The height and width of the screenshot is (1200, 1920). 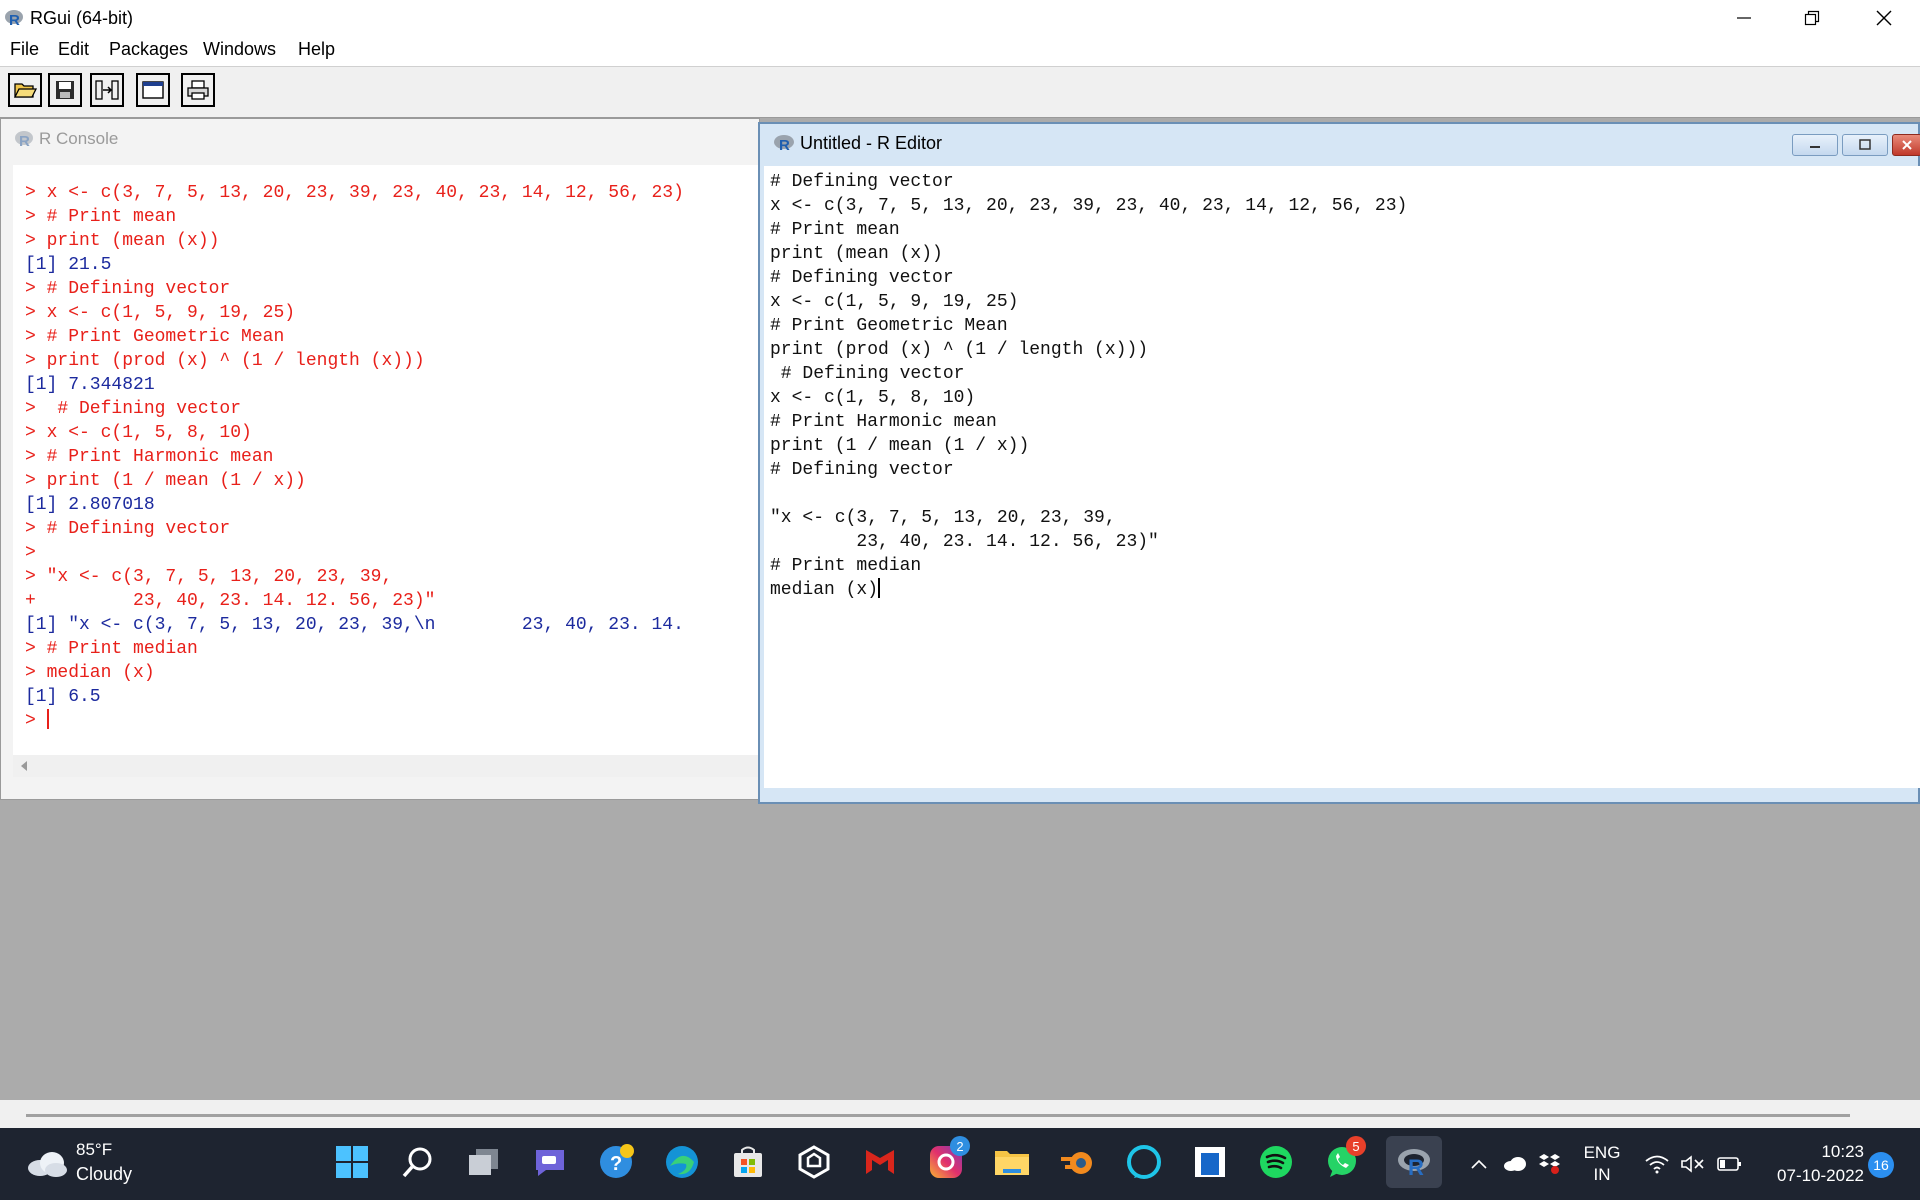 What do you see at coordinates (90, 505) in the screenshot?
I see `console-output-line: [1] 2.807018` at bounding box center [90, 505].